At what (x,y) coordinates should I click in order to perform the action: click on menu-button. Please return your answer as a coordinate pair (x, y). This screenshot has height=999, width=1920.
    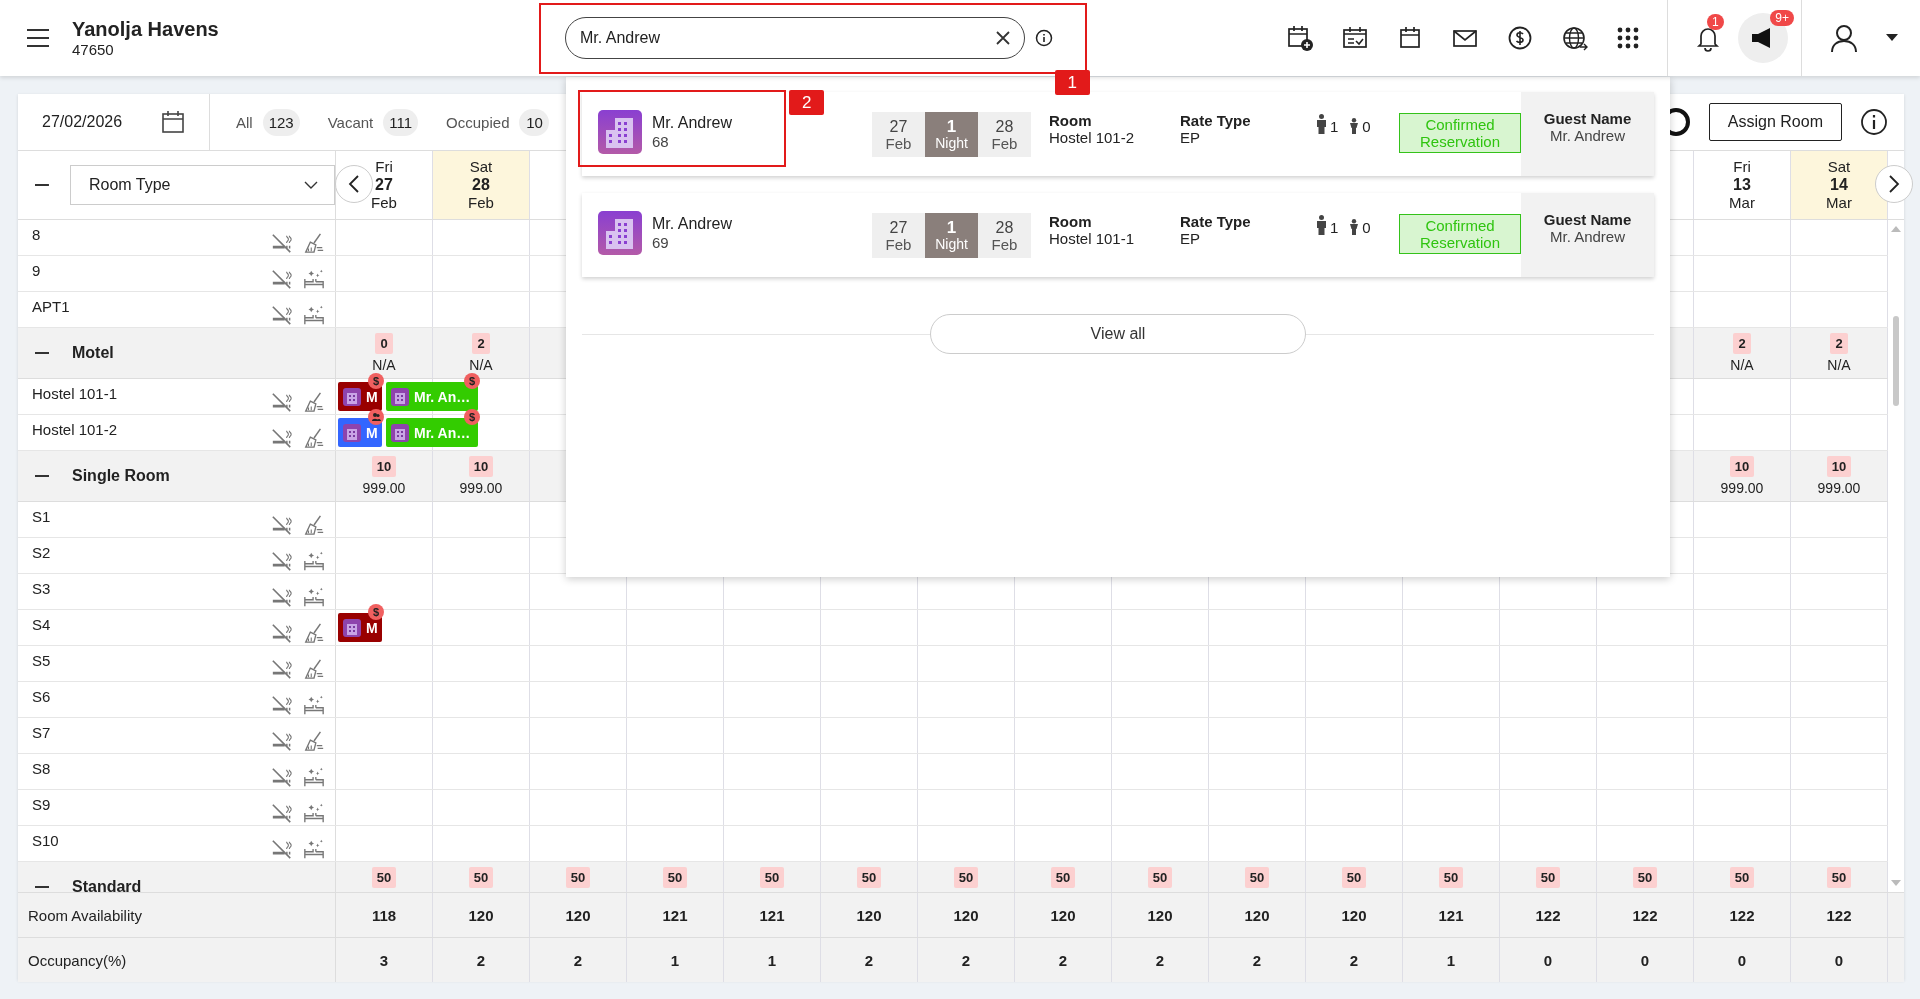
    Looking at the image, I should click on (38, 38).